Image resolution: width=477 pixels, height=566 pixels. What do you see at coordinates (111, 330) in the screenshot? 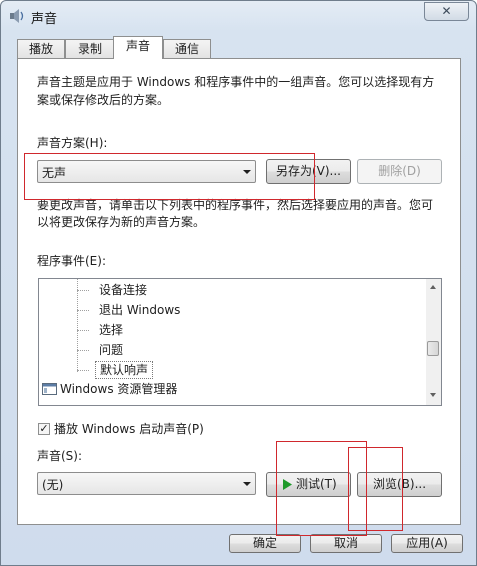
I see `list-item: 选择` at bounding box center [111, 330].